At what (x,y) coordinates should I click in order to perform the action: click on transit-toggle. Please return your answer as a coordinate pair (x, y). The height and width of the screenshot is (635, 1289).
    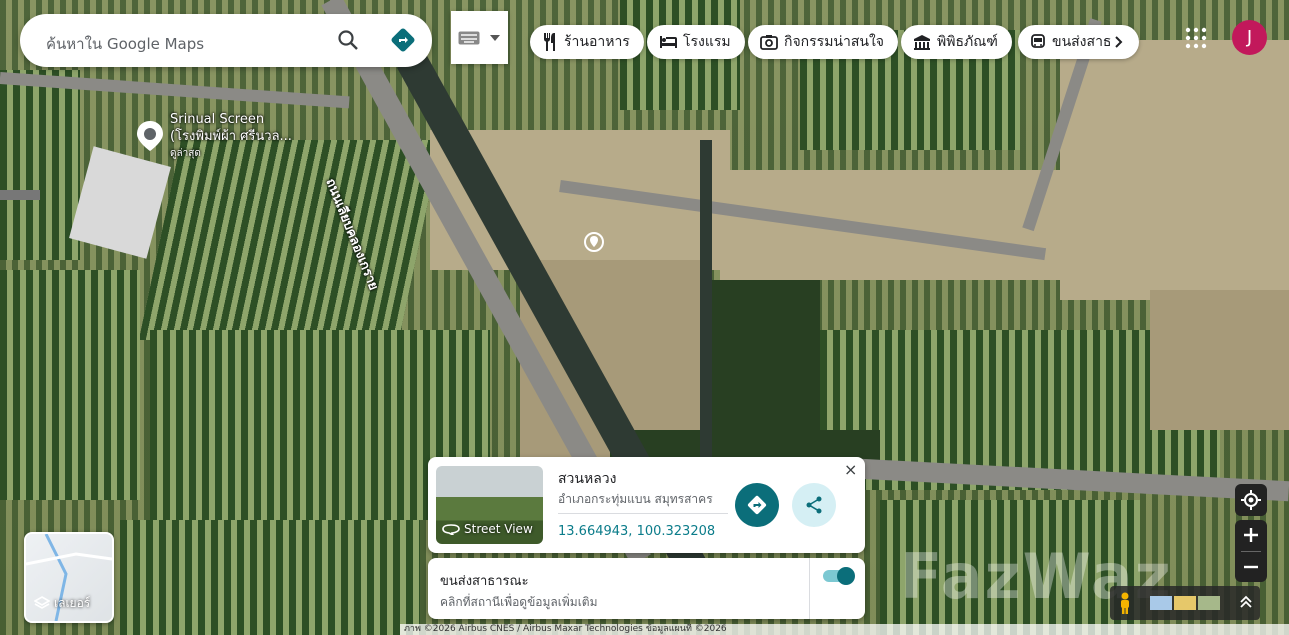
    Looking at the image, I should click on (839, 576).